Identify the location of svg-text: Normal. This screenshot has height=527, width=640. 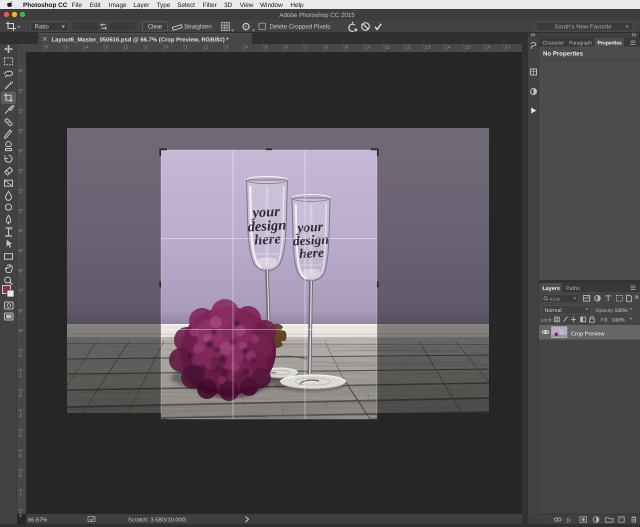
(553, 311).